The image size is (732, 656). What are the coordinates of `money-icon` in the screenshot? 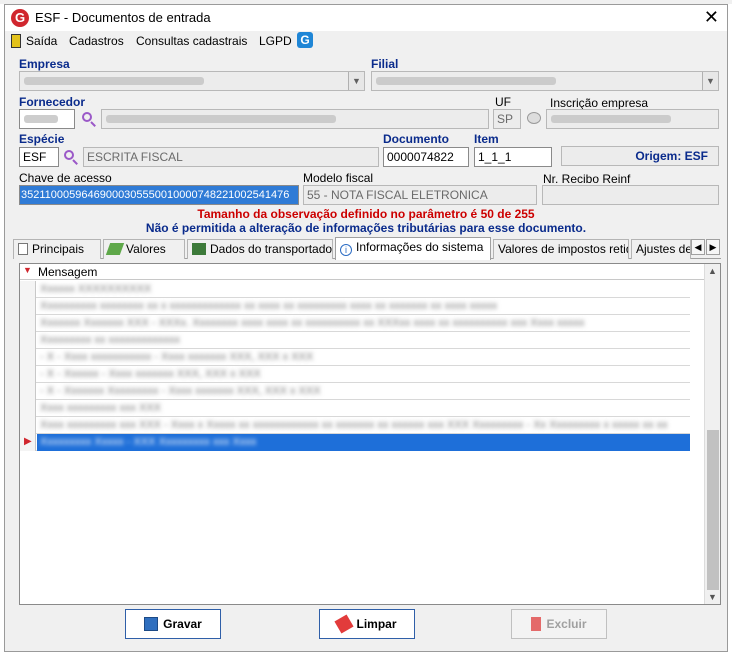 It's located at (115, 249).